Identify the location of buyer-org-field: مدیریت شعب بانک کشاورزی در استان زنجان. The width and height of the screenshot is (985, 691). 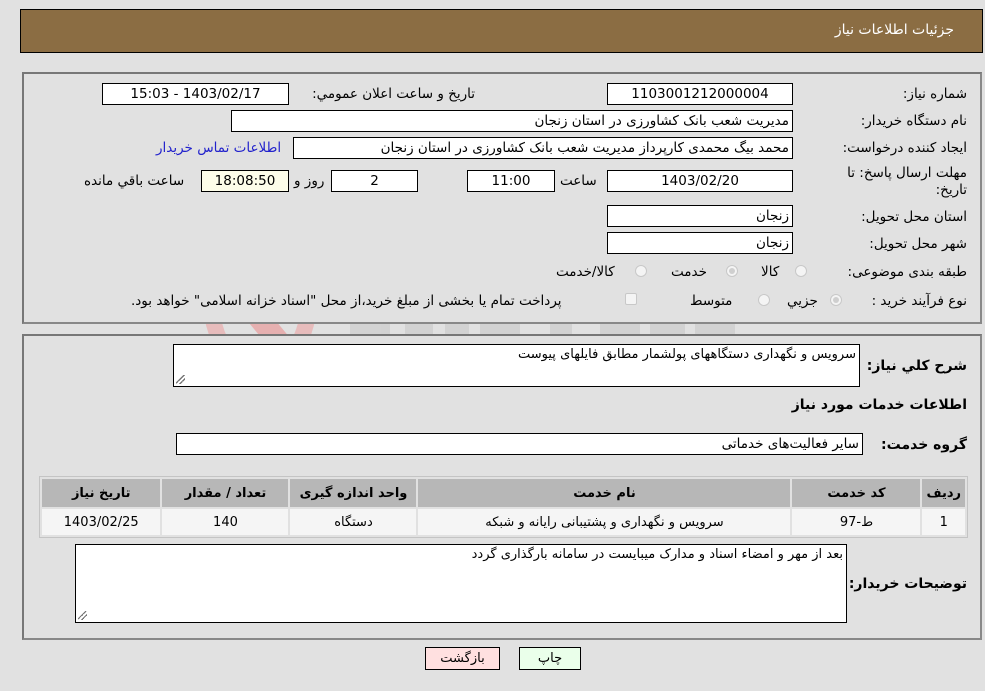
(512, 121).